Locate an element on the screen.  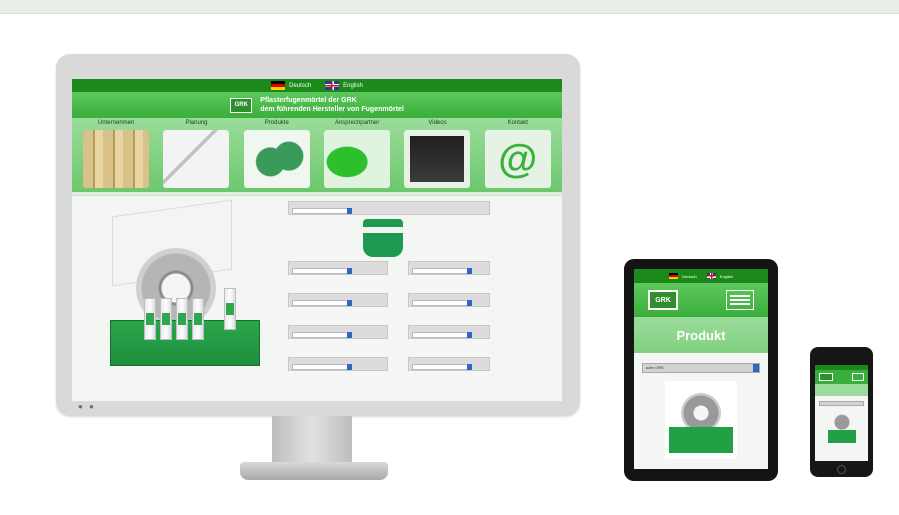
nav-item-videos: Videos is located at coordinates (437, 156).